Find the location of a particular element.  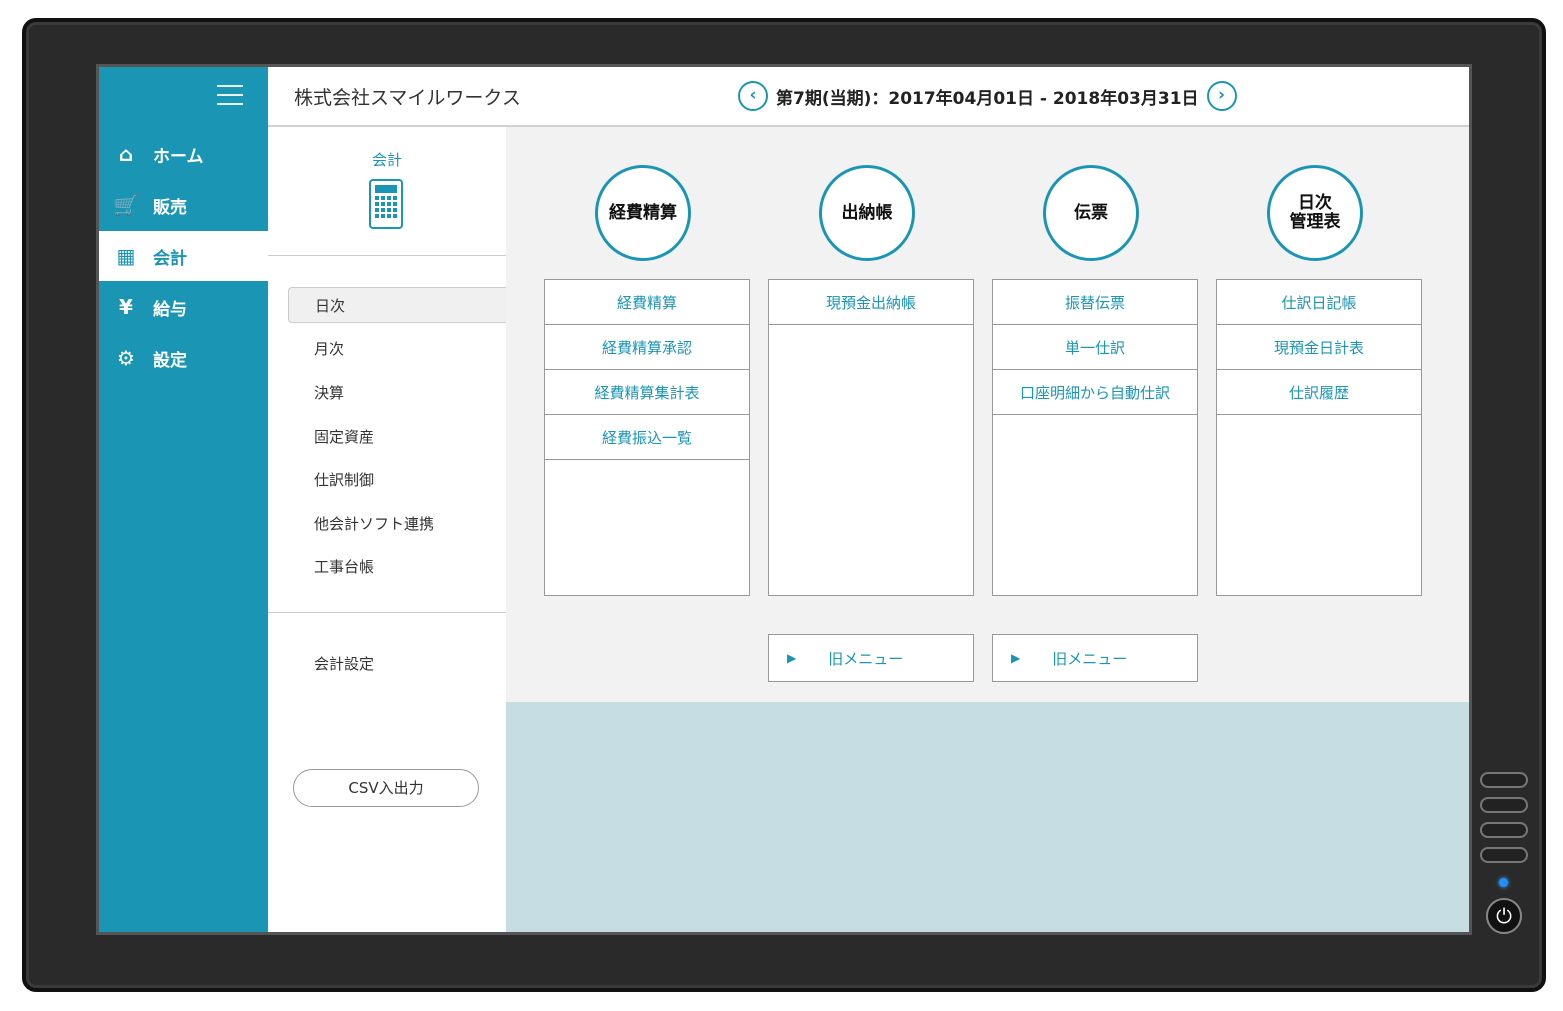

link-item: 振替伝票 is located at coordinates (1095, 302).